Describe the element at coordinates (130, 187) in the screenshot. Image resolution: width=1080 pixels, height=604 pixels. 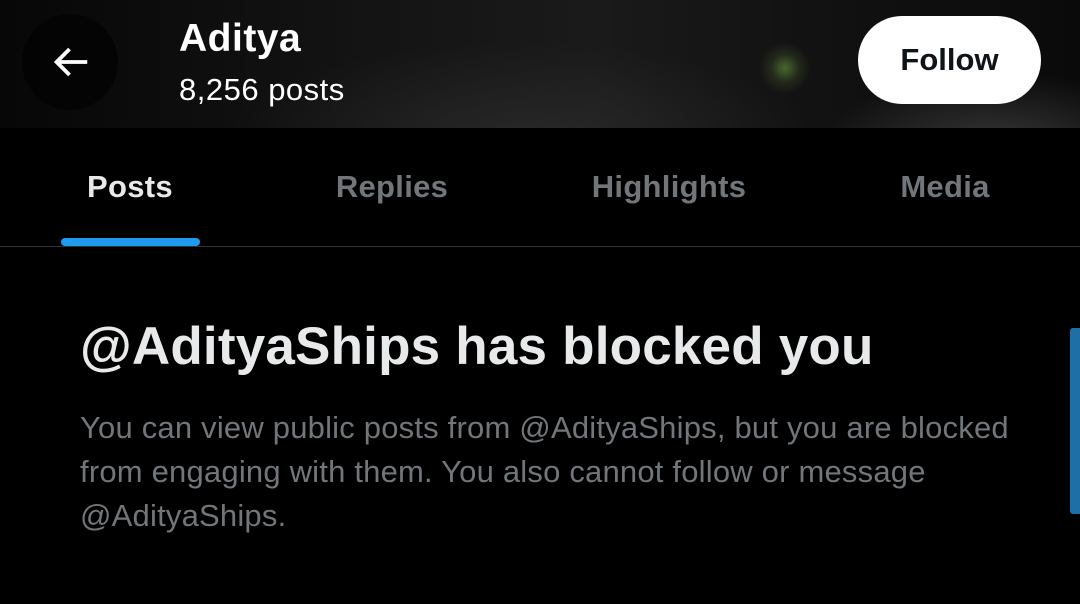
I see `tab-posts: Posts` at that location.